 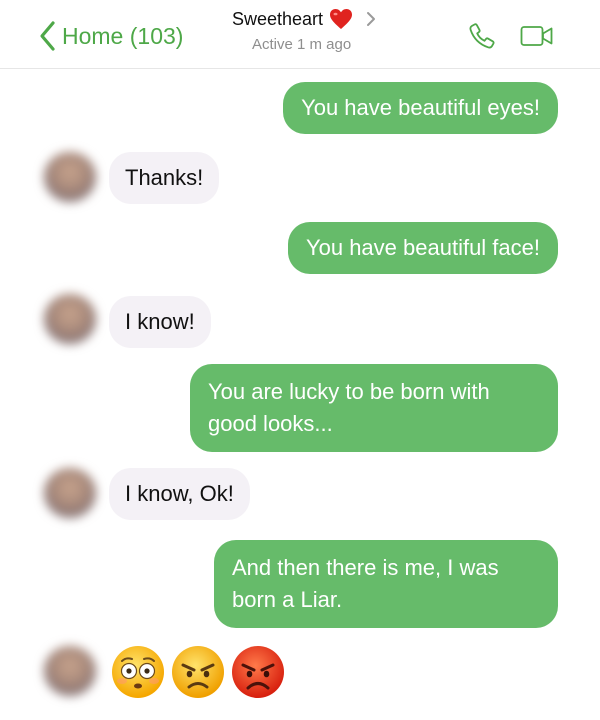 What do you see at coordinates (422, 248) in the screenshot?
I see `outgoing-message: You have beautiful face!` at bounding box center [422, 248].